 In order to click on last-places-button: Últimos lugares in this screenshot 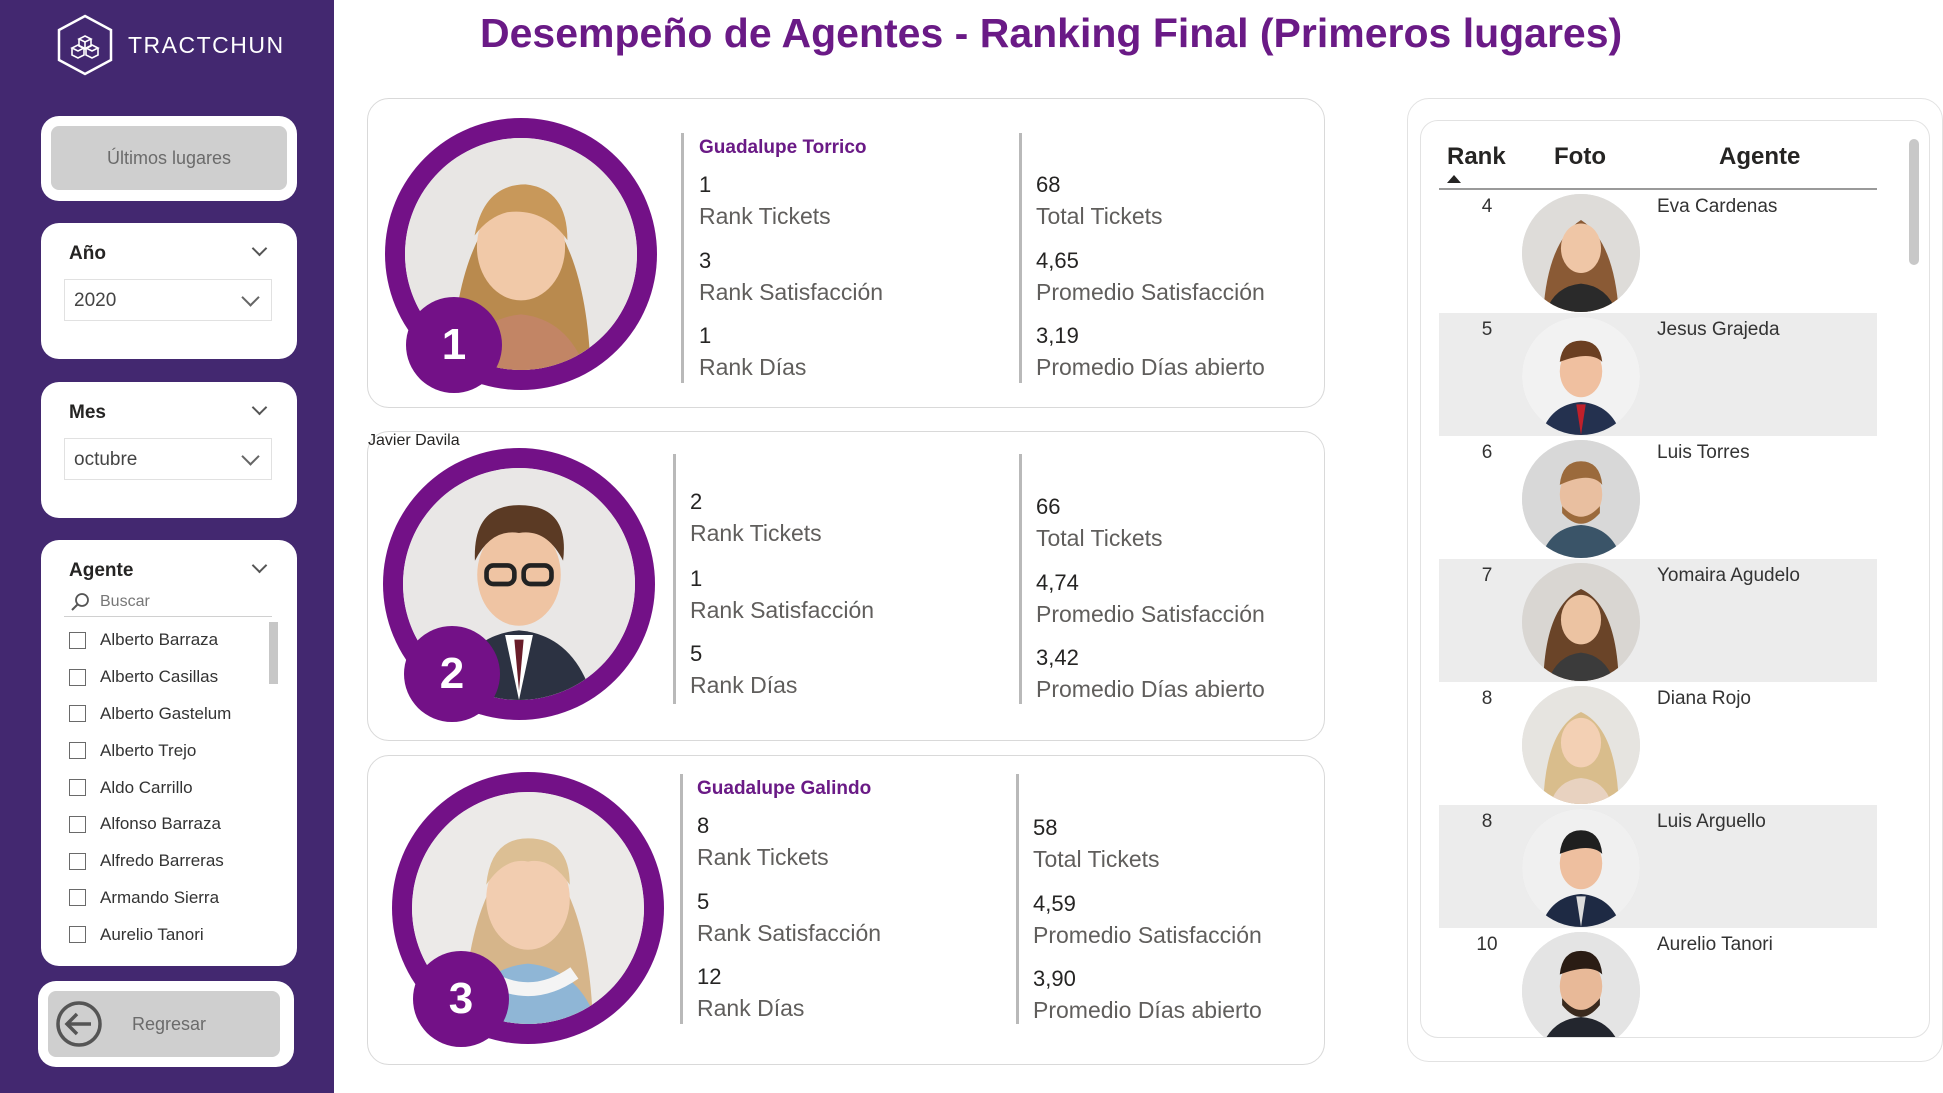, I will do `click(169, 158)`.